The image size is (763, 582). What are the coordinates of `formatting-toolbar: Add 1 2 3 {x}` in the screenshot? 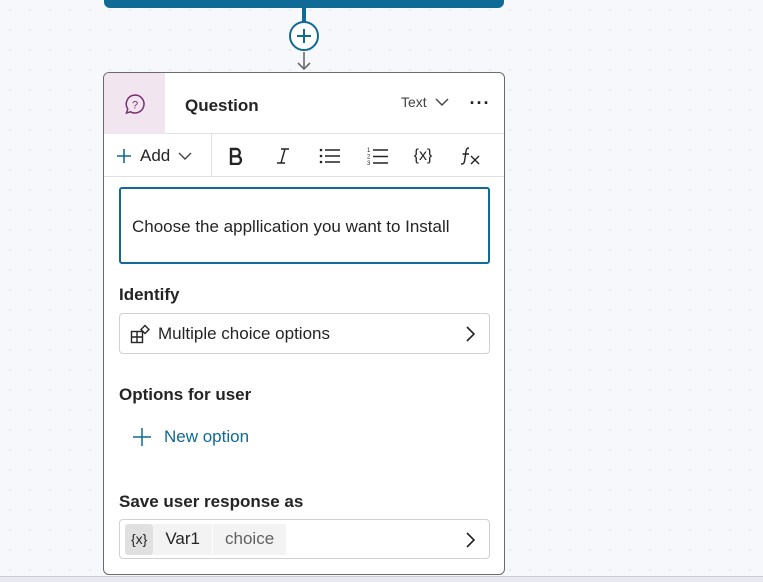 It's located at (304, 155).